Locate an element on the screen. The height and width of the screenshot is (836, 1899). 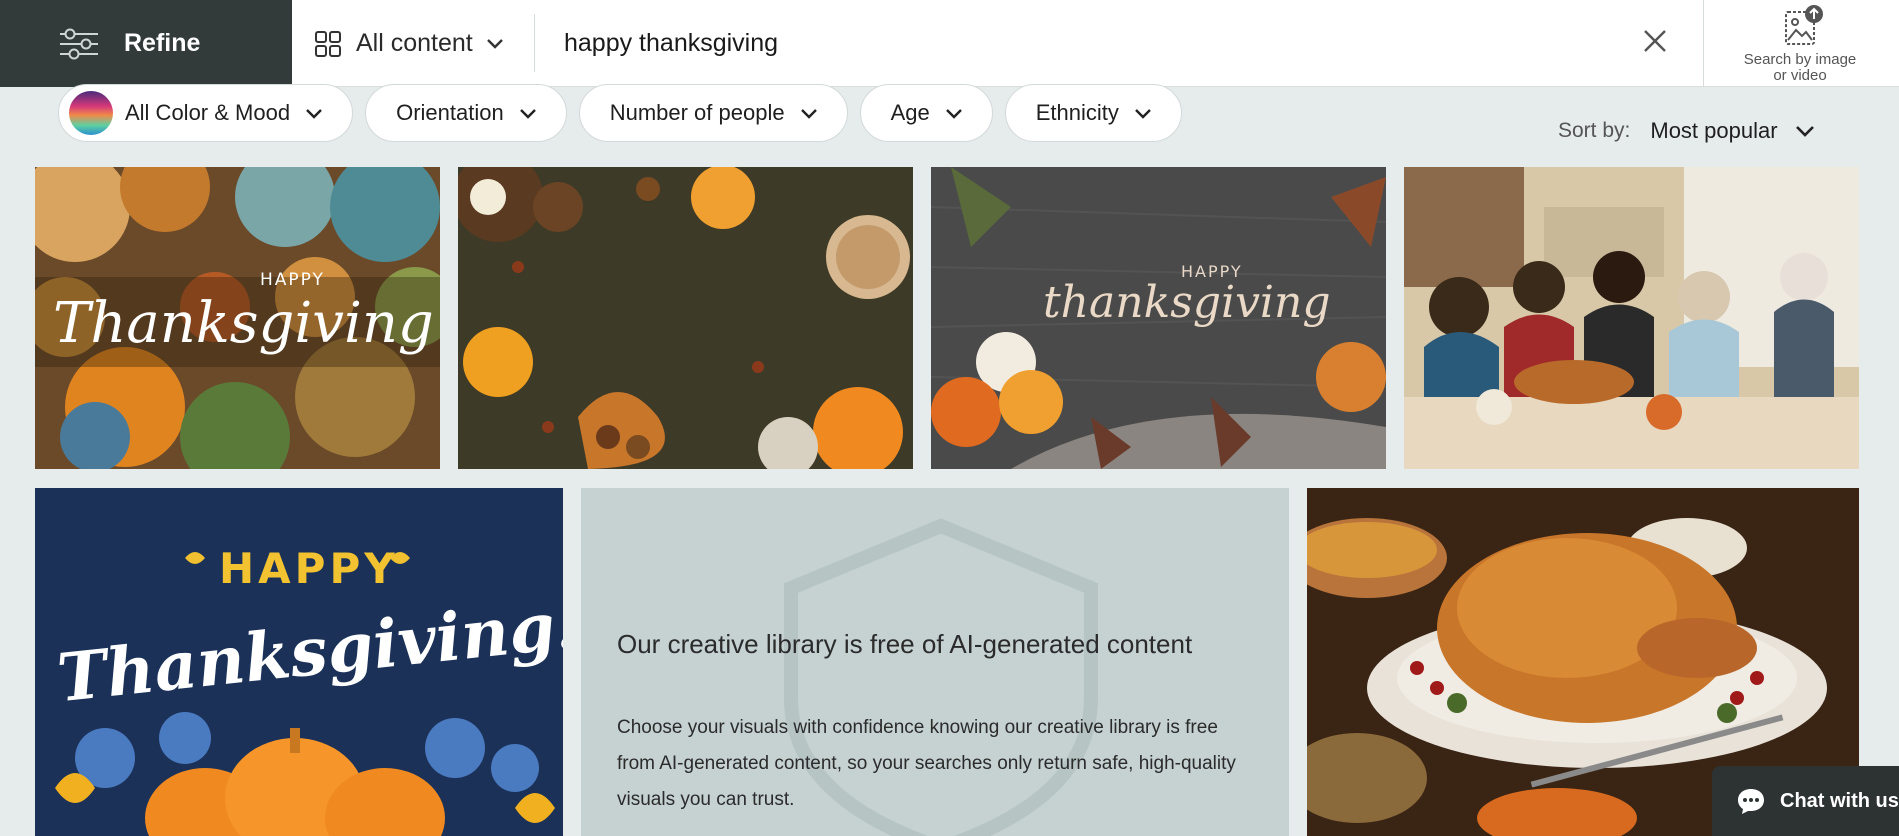
search-by-image-label-1: Search by image is located at coordinates (1800, 59).